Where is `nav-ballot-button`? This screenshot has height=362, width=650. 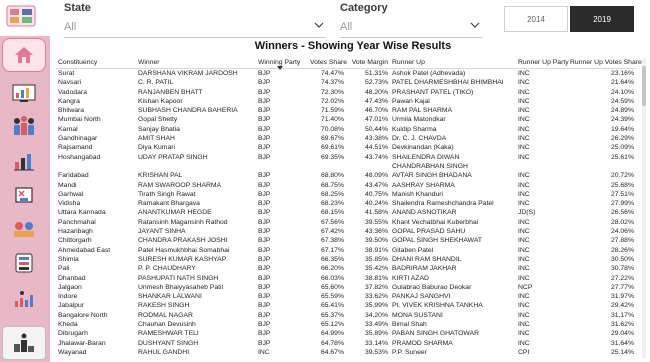
nav-ballot-button is located at coordinates (24, 195).